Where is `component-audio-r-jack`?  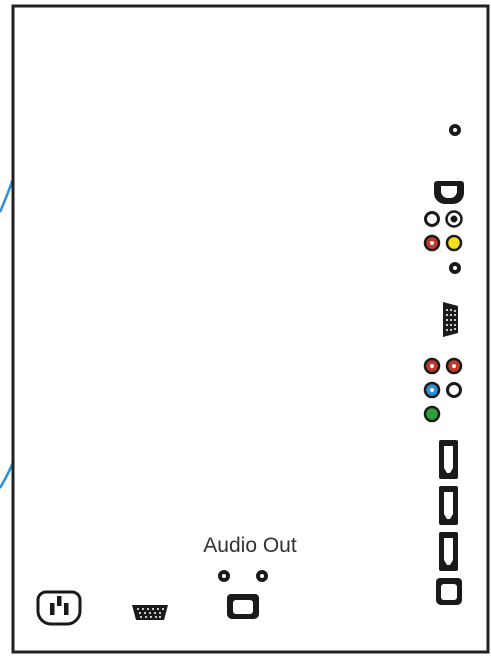 component-audio-r-jack is located at coordinates (432, 366).